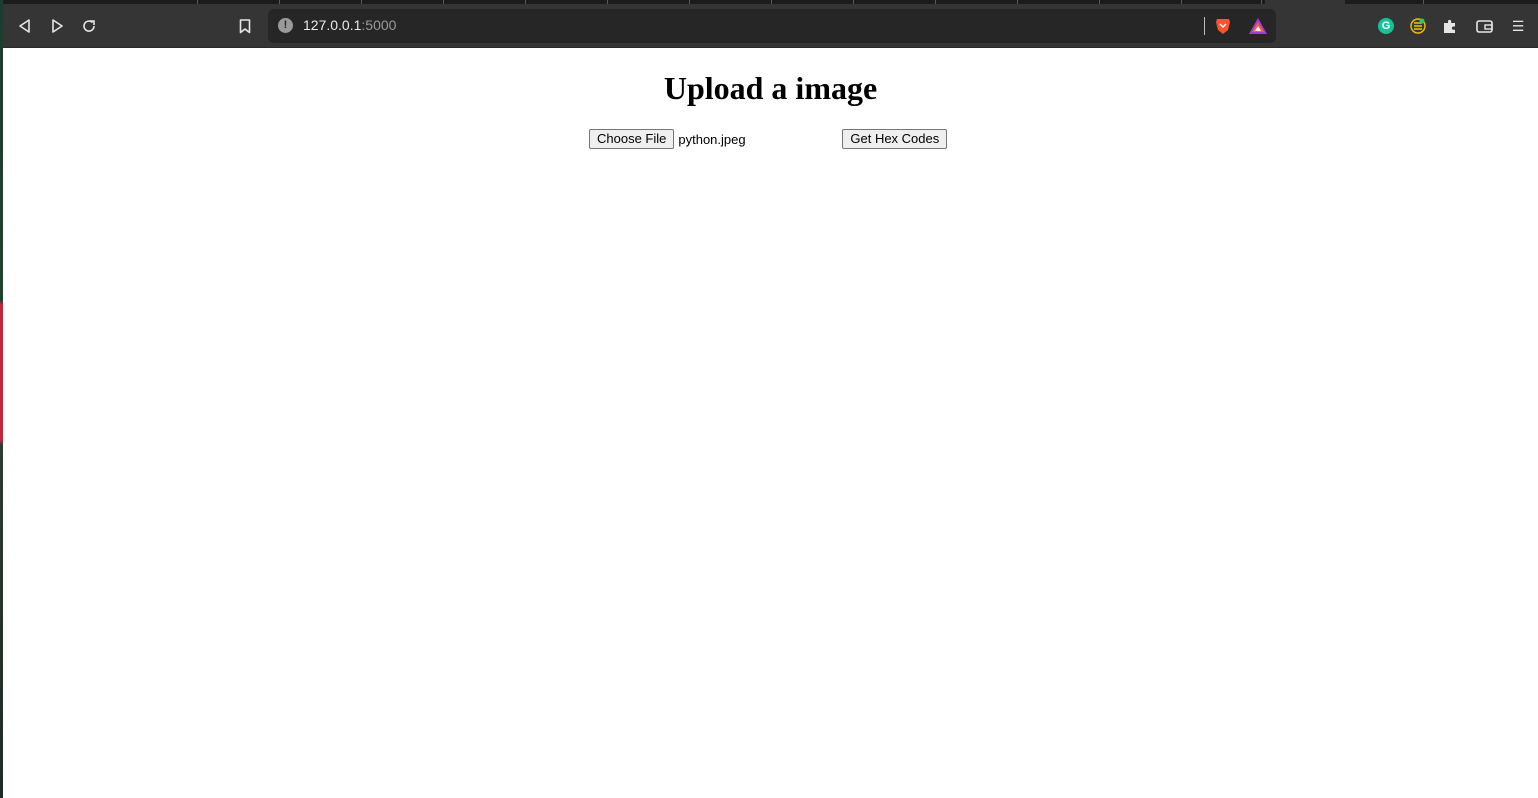 The image size is (1538, 798). I want to click on info-icon: !, so click(285, 25).